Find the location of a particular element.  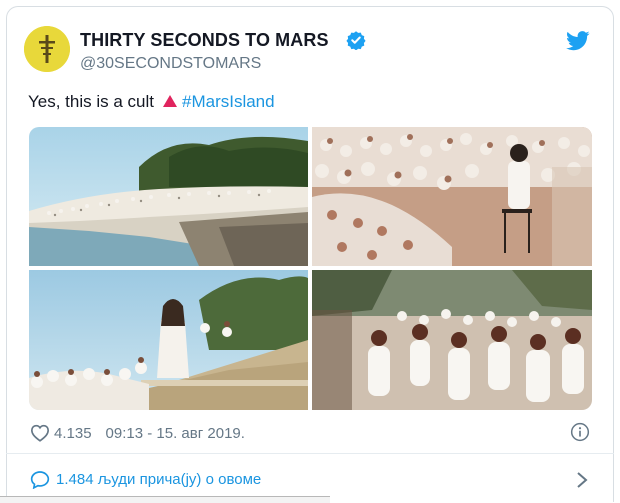

conversation-link: 1.484 људи прича(ју) о овоме is located at coordinates (145, 479).